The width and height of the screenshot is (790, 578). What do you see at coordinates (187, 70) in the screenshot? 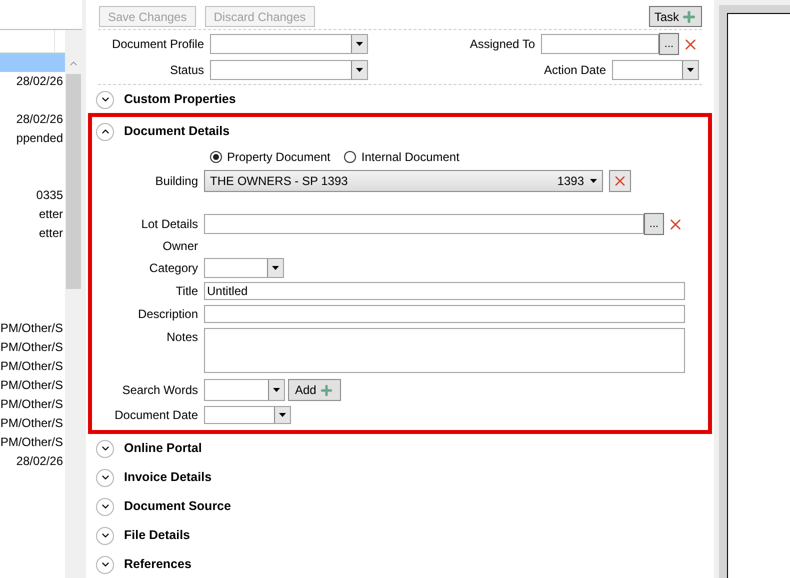
I see `field-label: Status` at bounding box center [187, 70].